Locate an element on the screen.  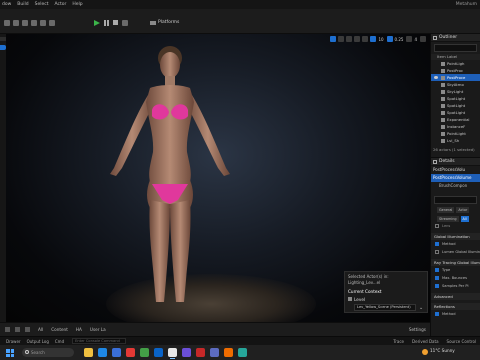
source-control-button: Source Control is located at coordinates (461, 341).